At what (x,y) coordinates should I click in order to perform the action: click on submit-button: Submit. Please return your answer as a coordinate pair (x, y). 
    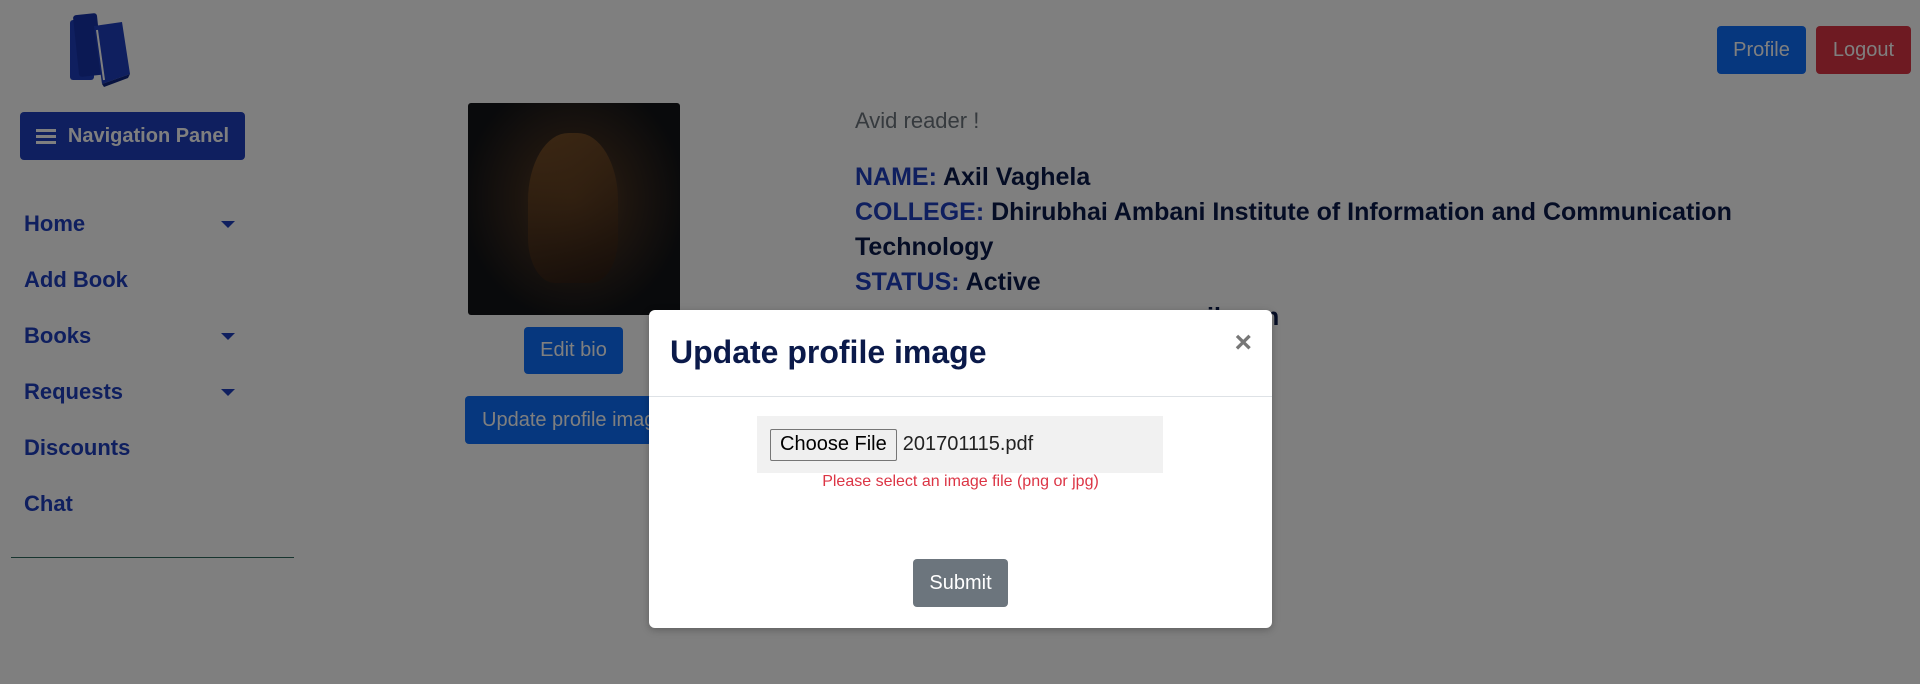
    Looking at the image, I should click on (960, 583).